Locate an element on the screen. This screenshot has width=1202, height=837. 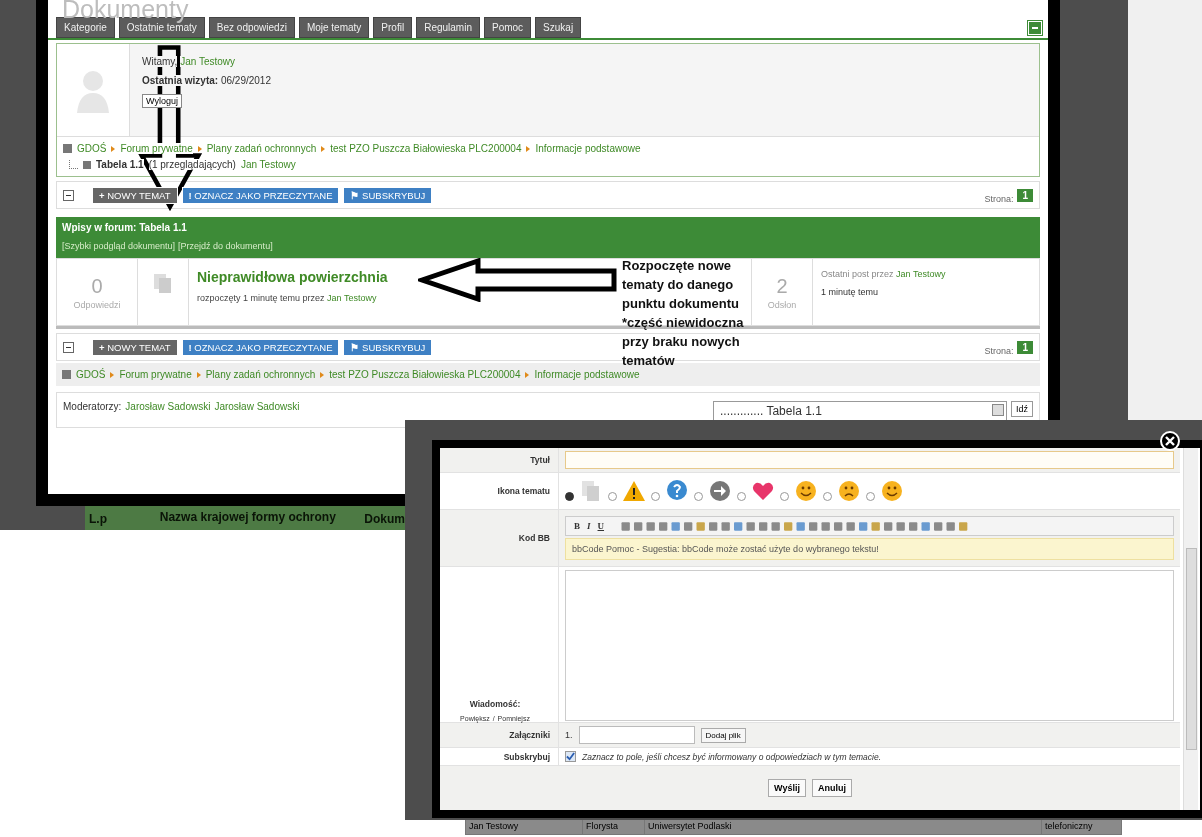
topic-title-link: Nieprawidłowa powierzchnia is located at coordinates (292, 277).